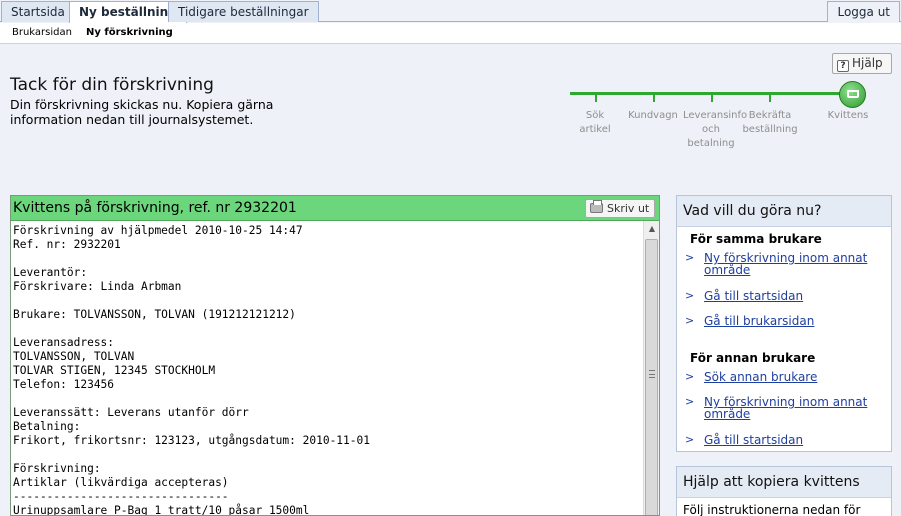 This screenshot has height=516, width=901. What do you see at coordinates (753, 358) in the screenshot?
I see `other-user-heading: För annan brukare` at bounding box center [753, 358].